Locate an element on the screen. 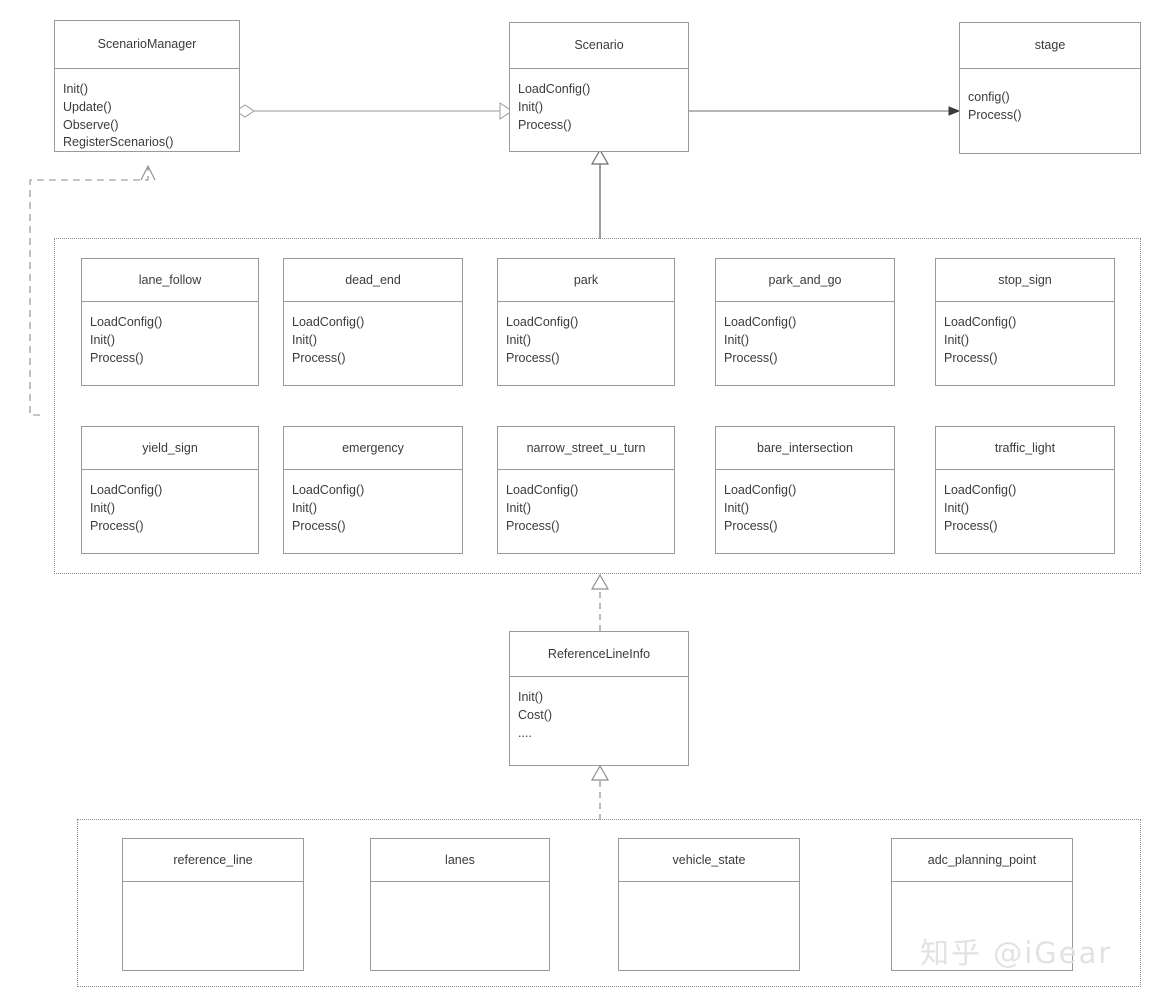 The height and width of the screenshot is (1006, 1174). class-methods-yield-sign: LoadConfig() Init() Process() is located at coordinates (170, 502).